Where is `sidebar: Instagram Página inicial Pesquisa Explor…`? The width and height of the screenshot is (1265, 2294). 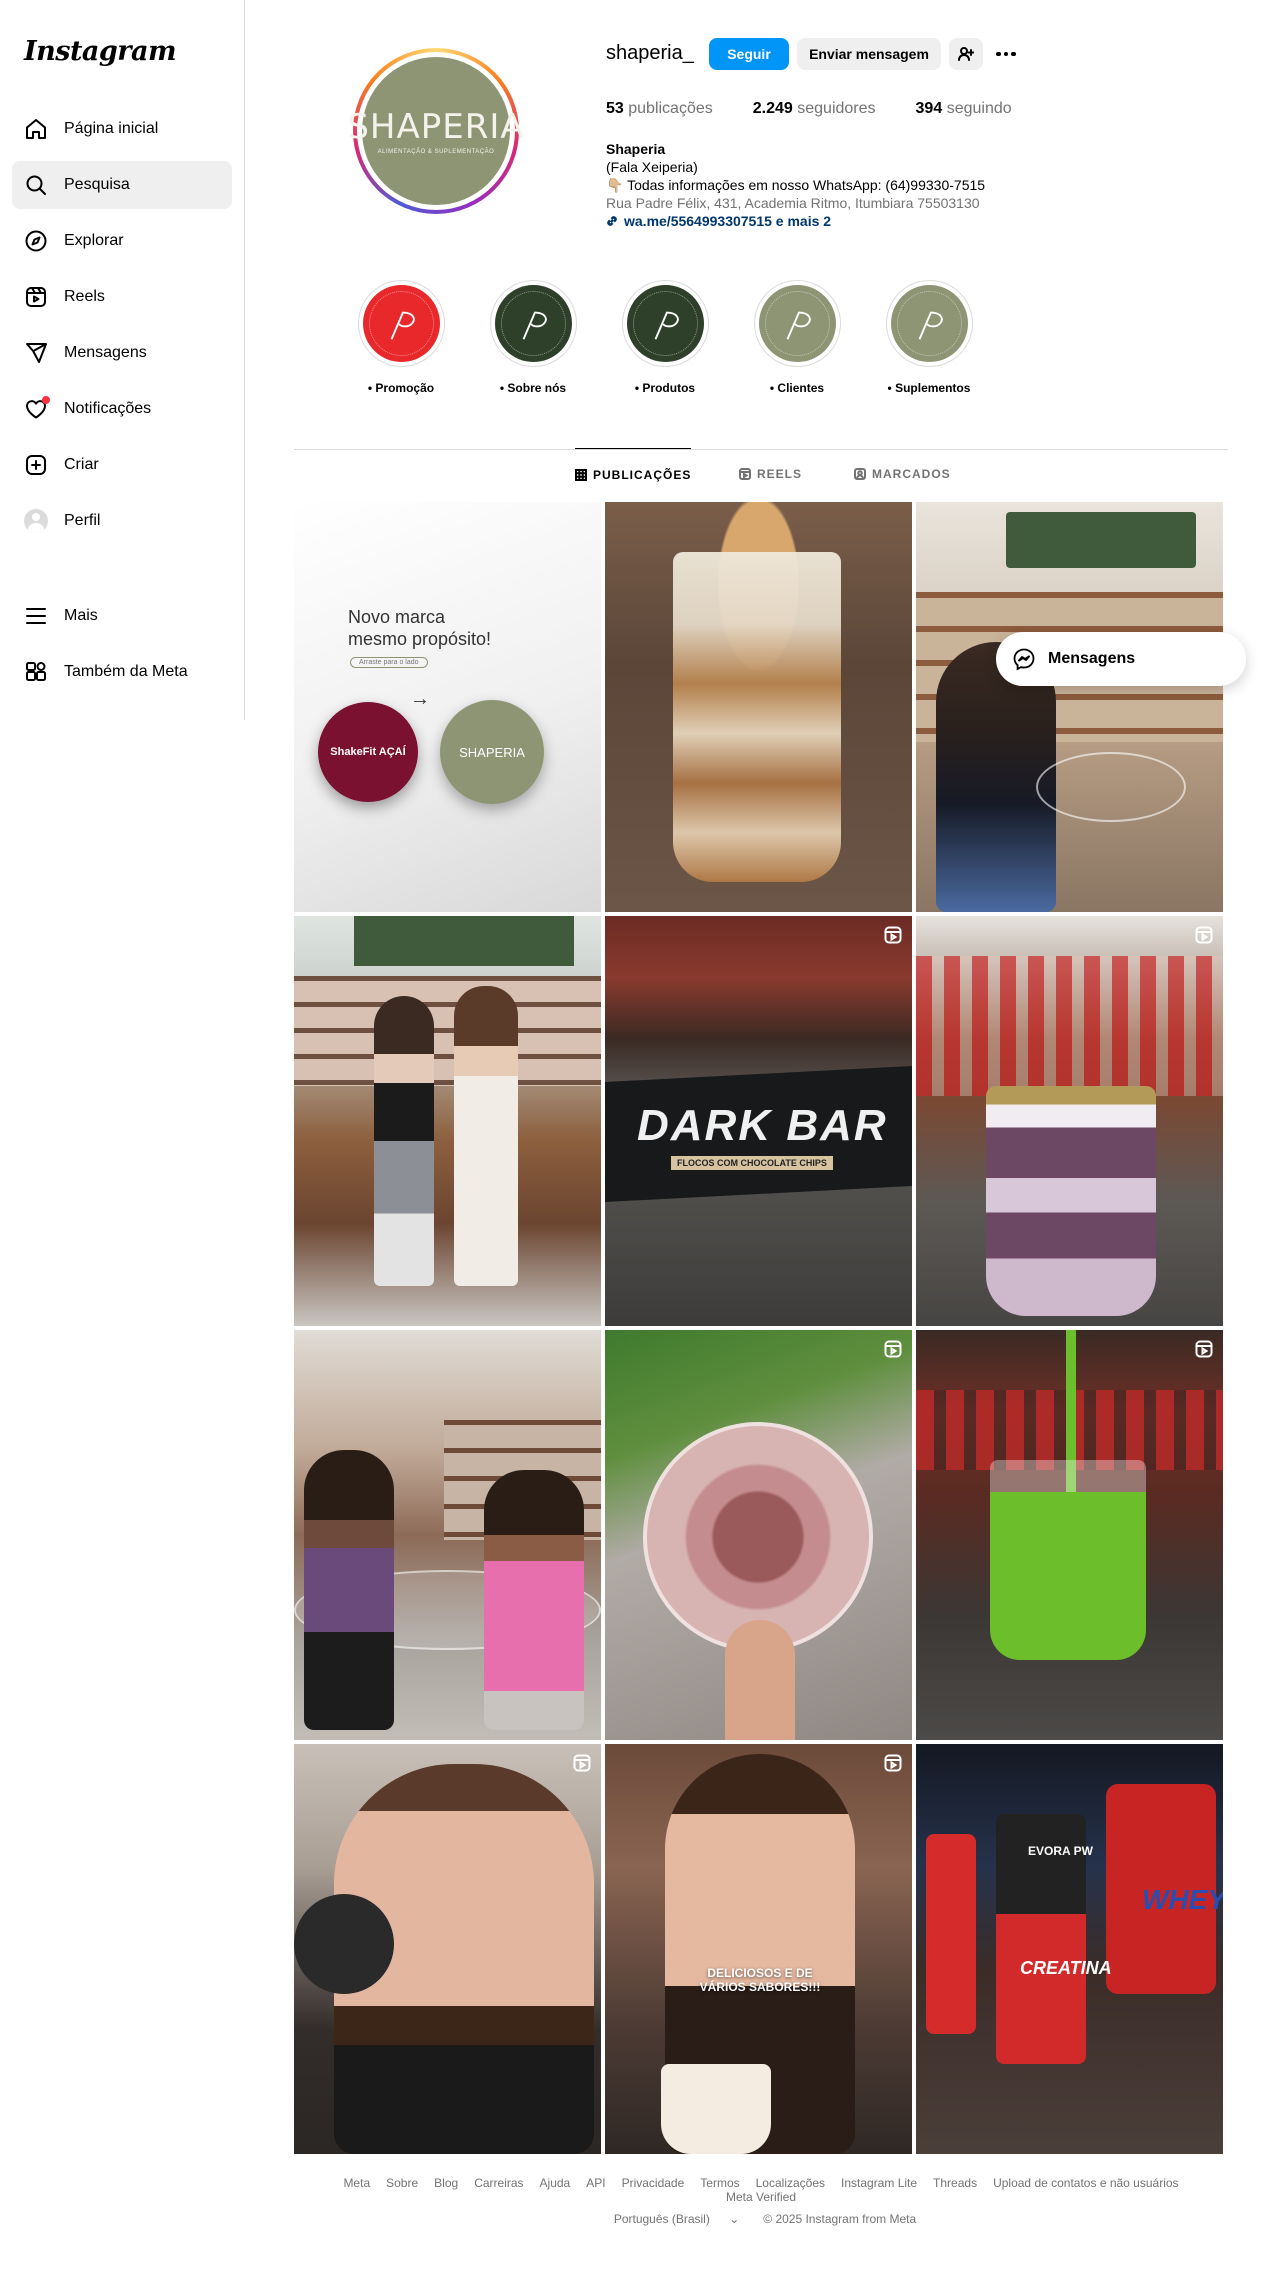 sidebar: Instagram Página inicial Pesquisa Explor… is located at coordinates (122, 360).